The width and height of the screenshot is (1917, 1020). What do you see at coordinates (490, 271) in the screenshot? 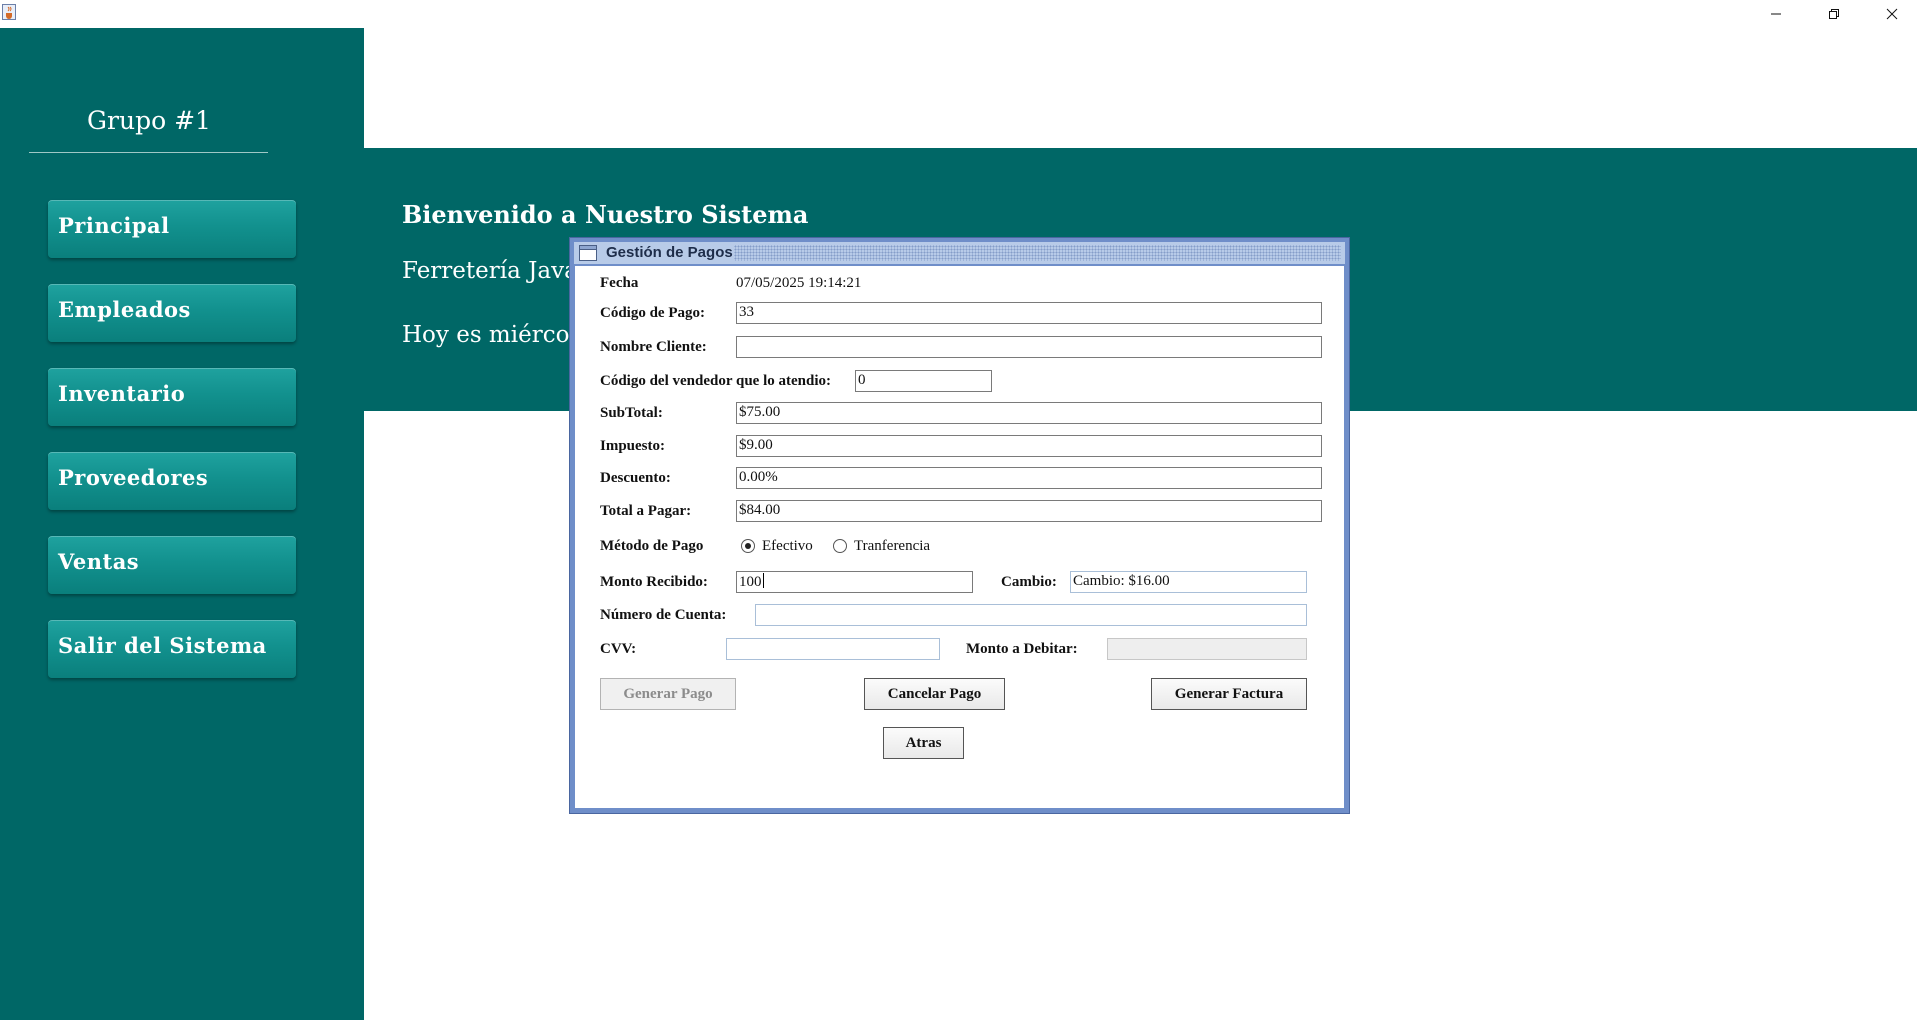
I see `store-name: Ferretería Java` at bounding box center [490, 271].